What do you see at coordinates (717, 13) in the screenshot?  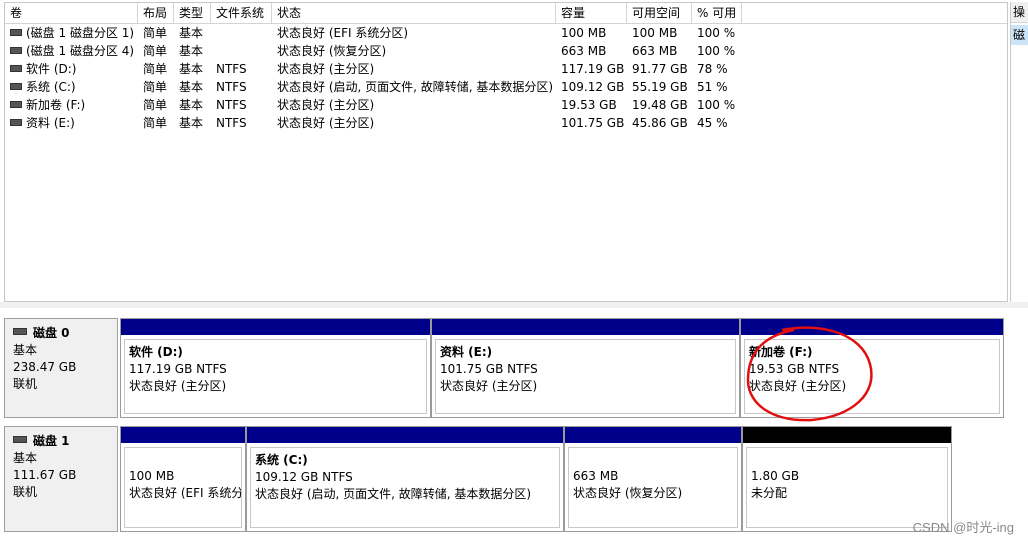 I see `column-header-percent-free: % 可用` at bounding box center [717, 13].